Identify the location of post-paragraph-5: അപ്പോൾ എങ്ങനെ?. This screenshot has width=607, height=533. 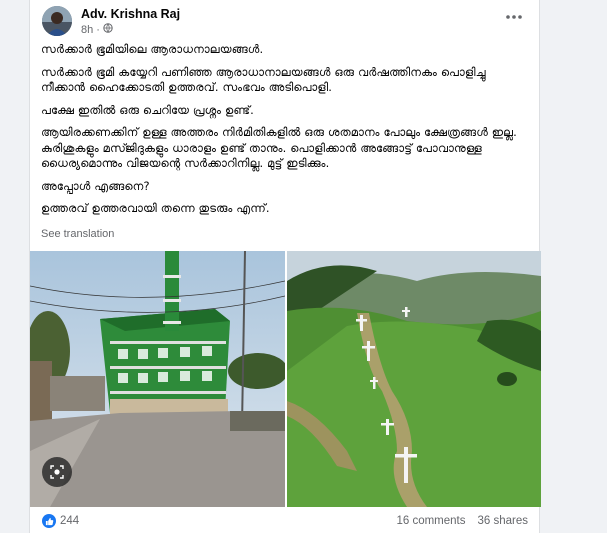
(95, 185).